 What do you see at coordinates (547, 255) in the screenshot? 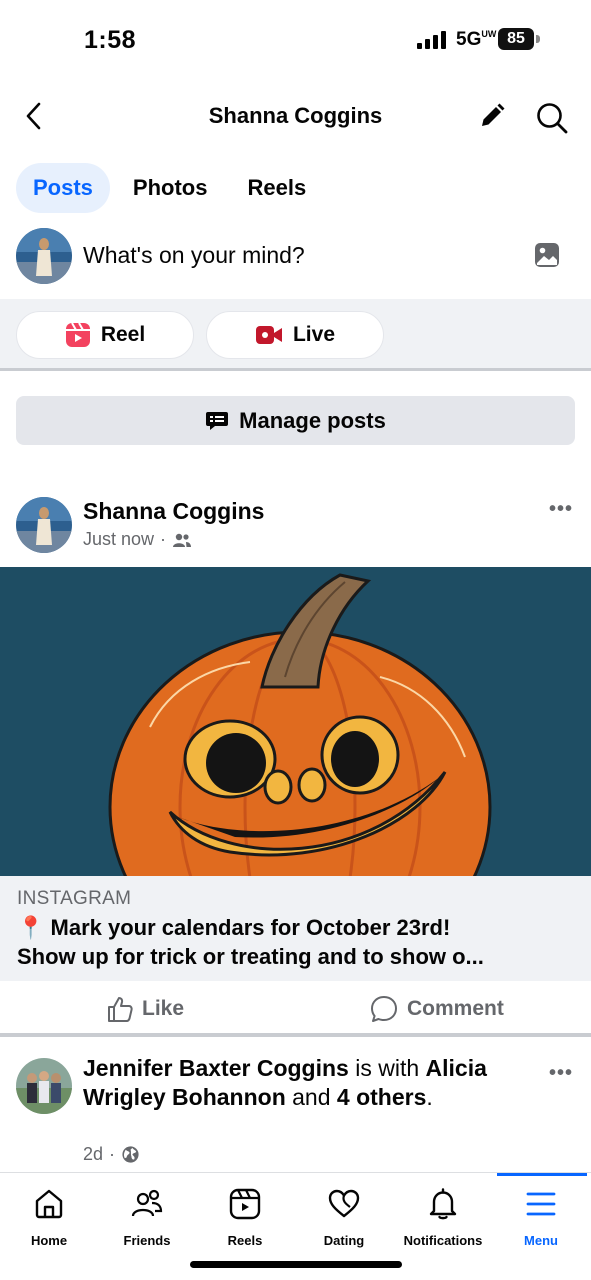
I see `photo-icon` at bounding box center [547, 255].